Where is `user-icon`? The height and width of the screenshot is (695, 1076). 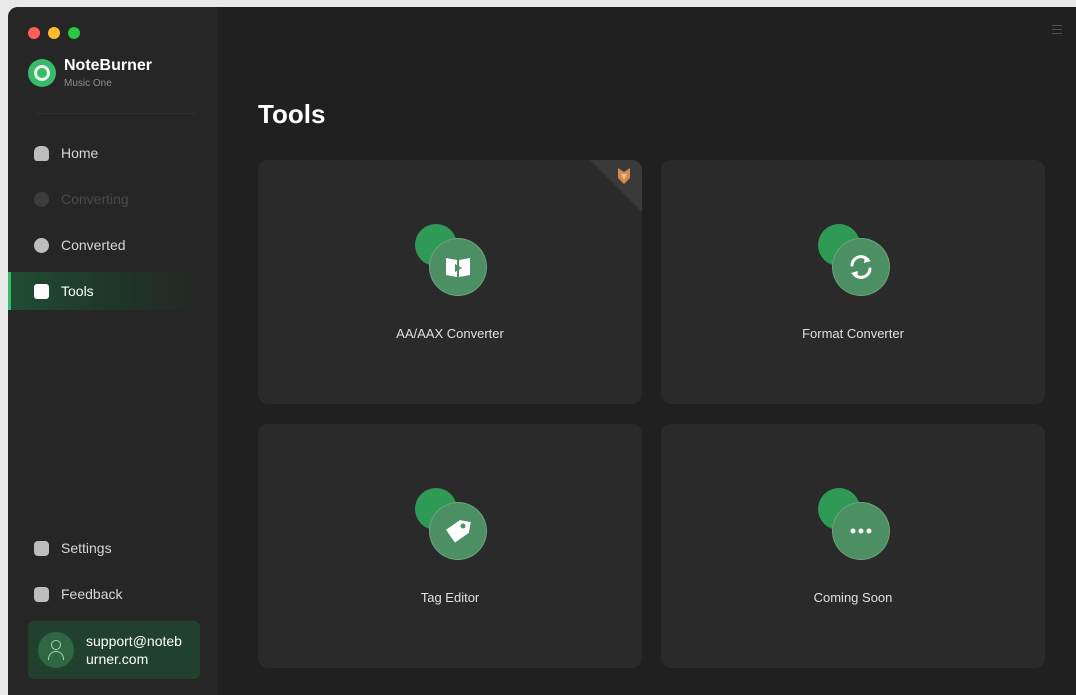 user-icon is located at coordinates (56, 650).